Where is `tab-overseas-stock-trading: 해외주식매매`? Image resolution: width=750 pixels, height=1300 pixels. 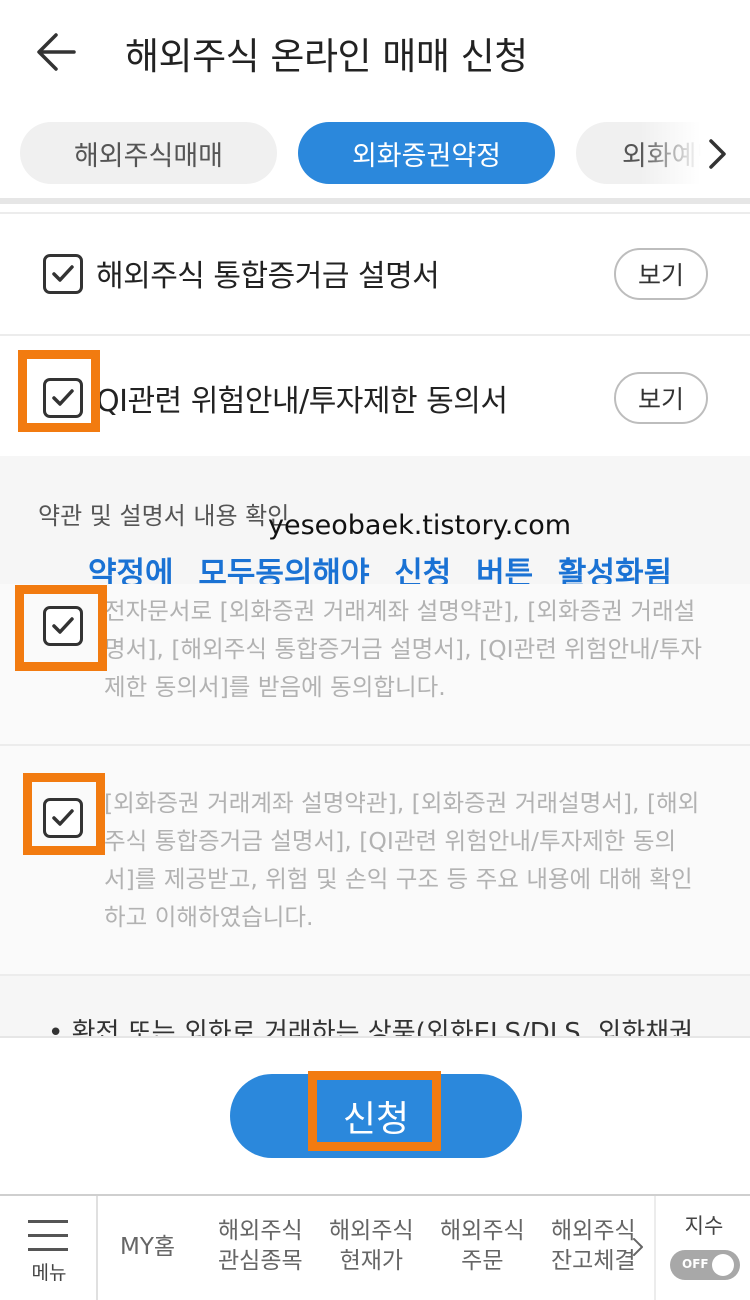 tab-overseas-stock-trading: 해외주식매매 is located at coordinates (148, 153).